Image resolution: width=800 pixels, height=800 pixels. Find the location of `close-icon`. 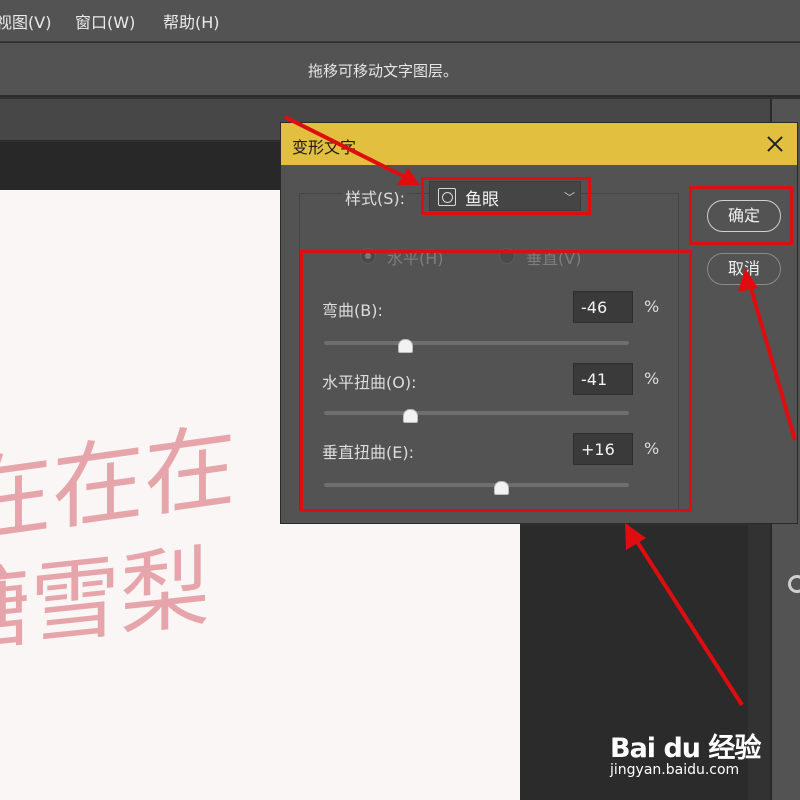

close-icon is located at coordinates (775, 144).